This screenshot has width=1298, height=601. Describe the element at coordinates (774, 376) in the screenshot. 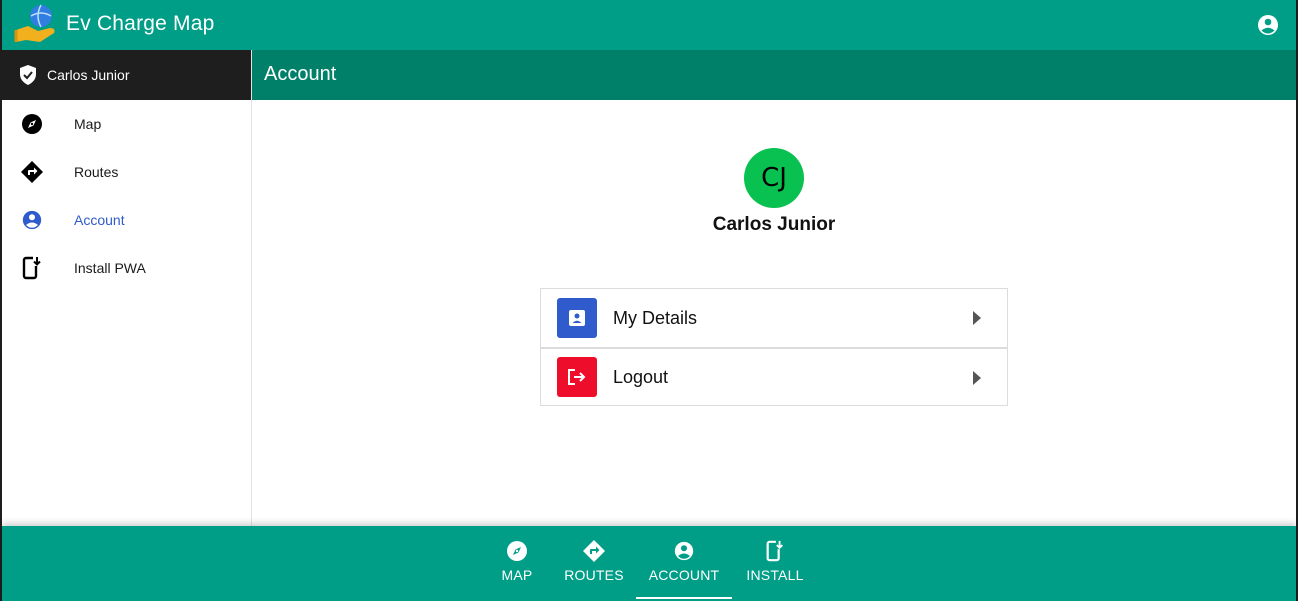

I see `logout-button: Logout` at that location.